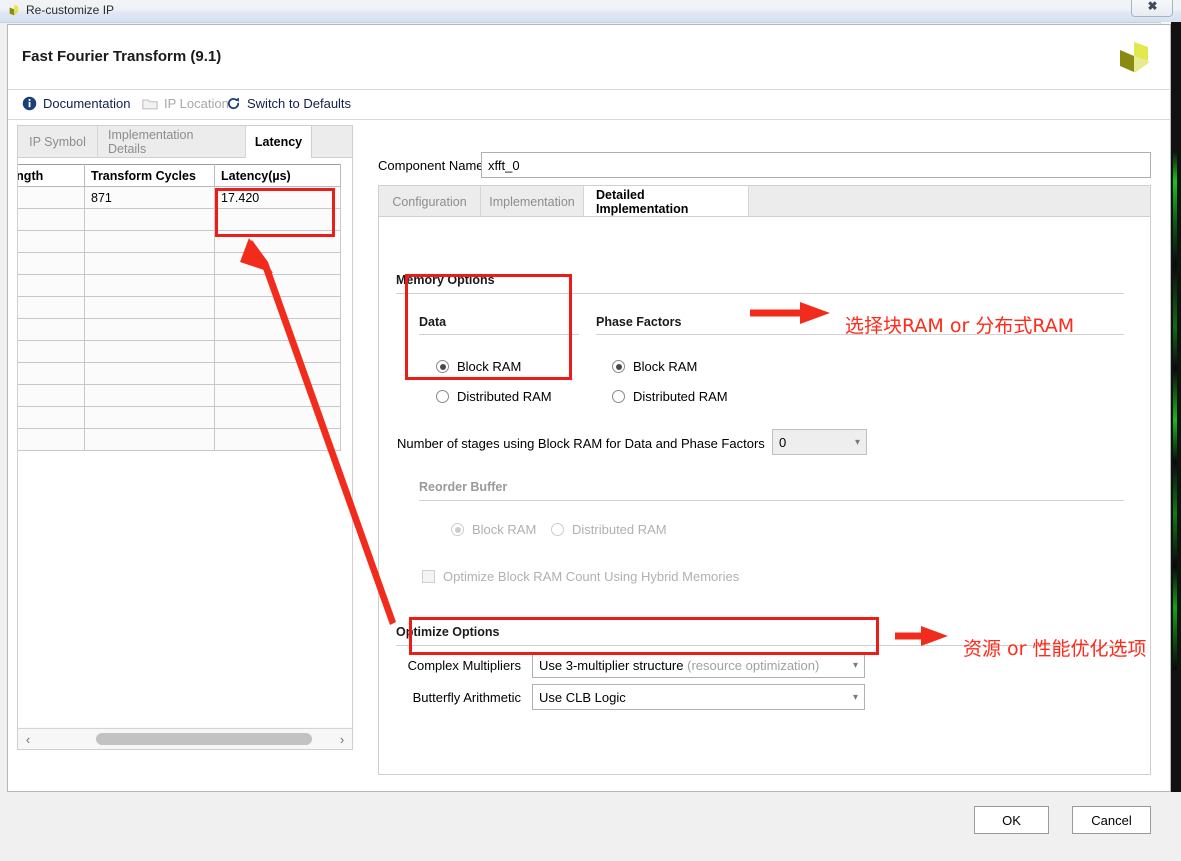  Describe the element at coordinates (589, 57) in the screenshot. I see `dialog-header: Fast Fourier Transform (9.1)` at that location.